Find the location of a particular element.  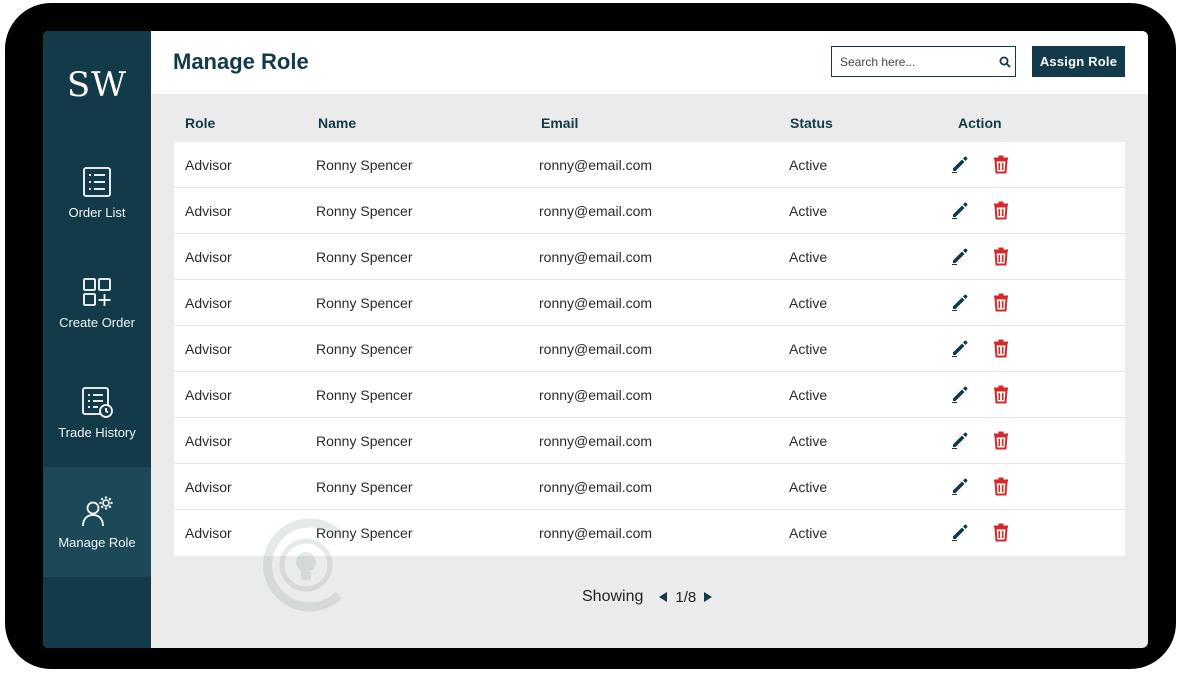

sidebar-item-create-order: Create Order is located at coordinates (97, 302).